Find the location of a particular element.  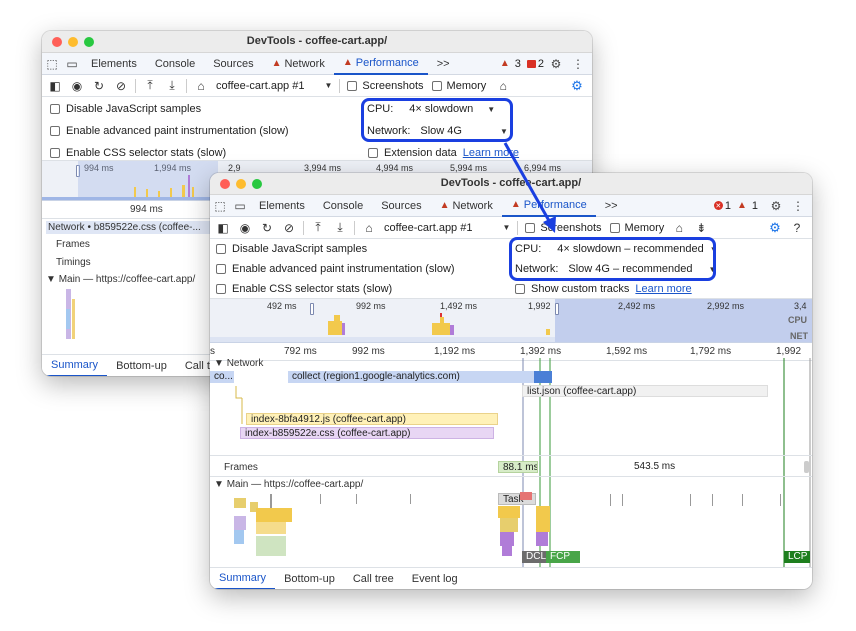

network-request-bar: index-8bfa4912.js (coffee-cart.app) is located at coordinates (372, 419).